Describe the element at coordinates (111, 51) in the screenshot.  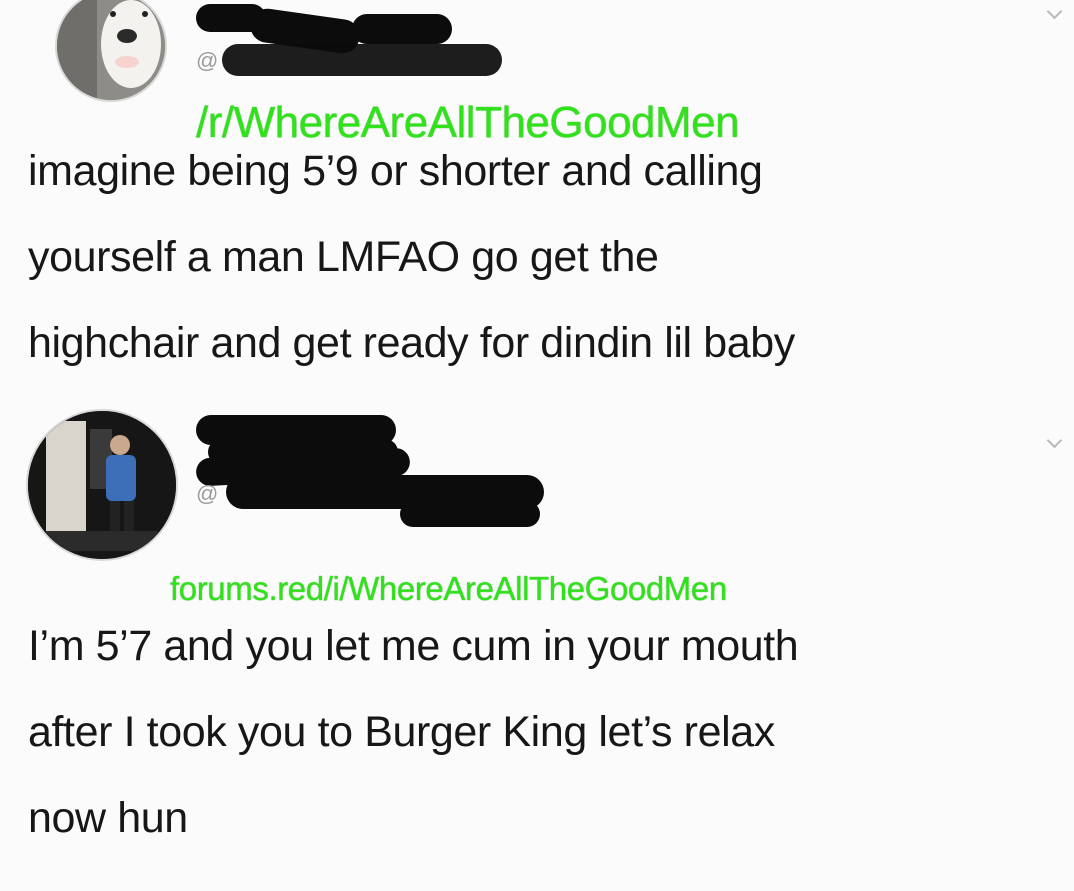
I see `avatar-dog` at that location.